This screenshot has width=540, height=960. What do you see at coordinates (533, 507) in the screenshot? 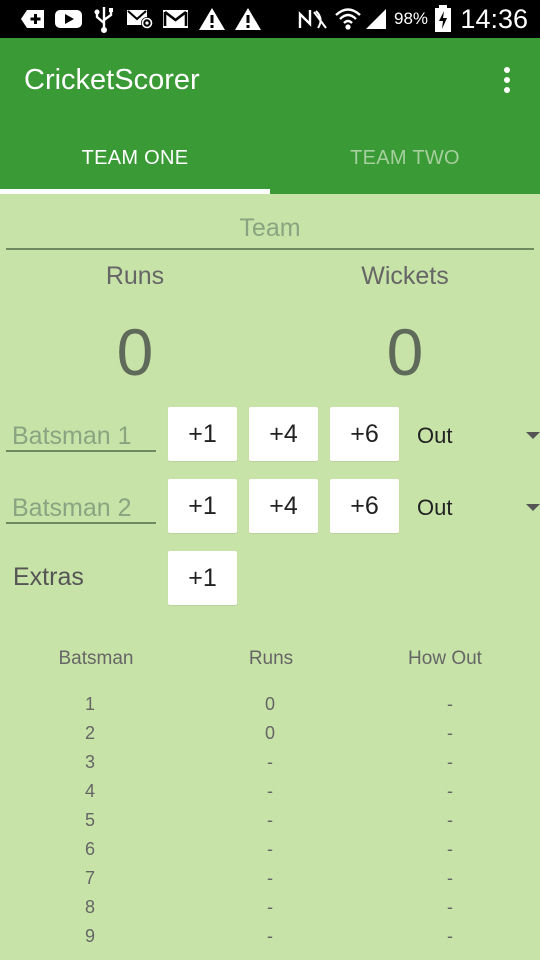
I see `batsman-2-dropdown-arrow-icon` at bounding box center [533, 507].